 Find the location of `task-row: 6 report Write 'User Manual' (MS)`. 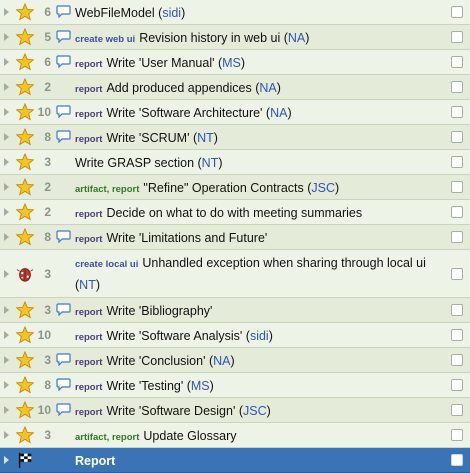

task-row: 6 report Write 'User Manual' (MS) is located at coordinates (235, 62).